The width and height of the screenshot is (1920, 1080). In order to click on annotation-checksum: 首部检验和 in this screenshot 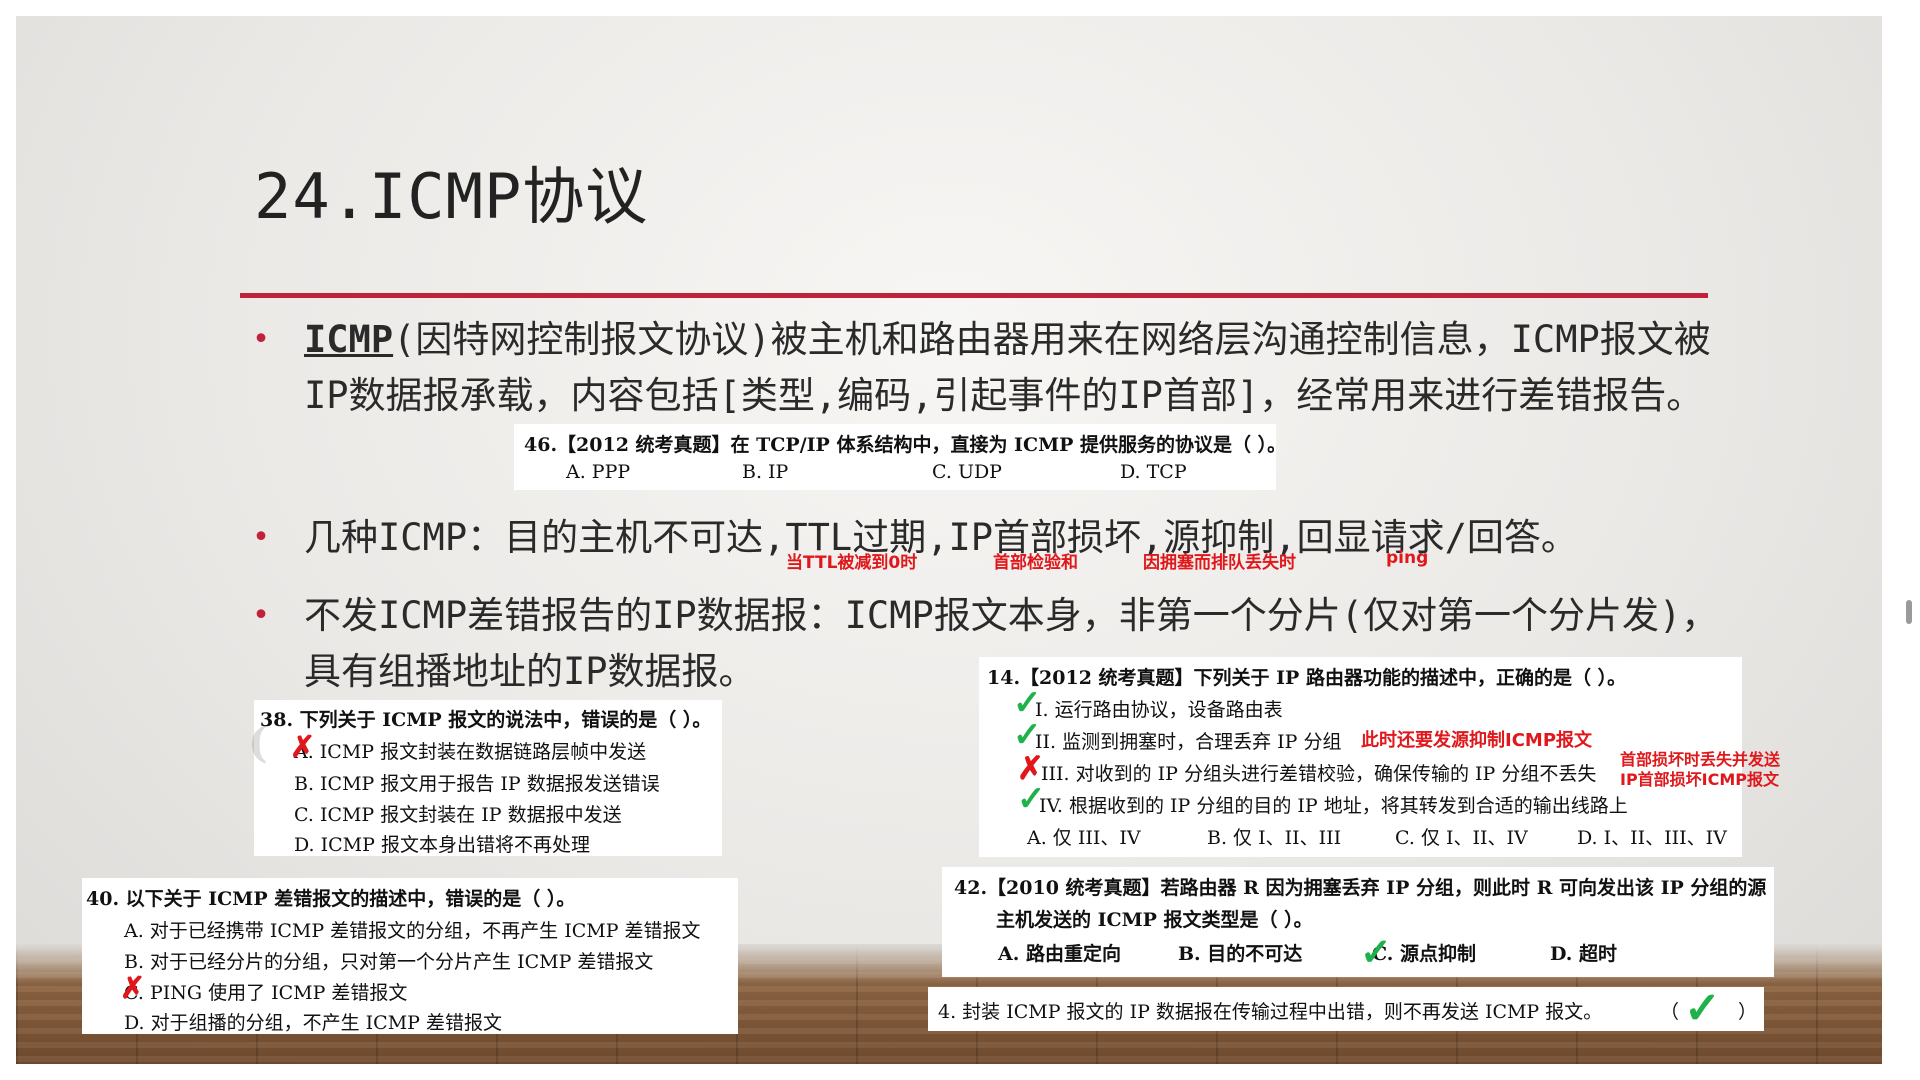, I will do `click(1035, 563)`.